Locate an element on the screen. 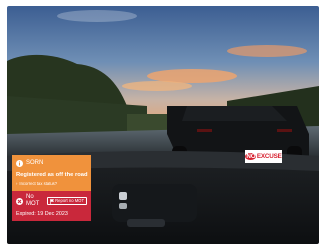 This screenshot has height=244, width=320. mot-expiry: Expired: 19 Dec 2023 is located at coordinates (42, 214).